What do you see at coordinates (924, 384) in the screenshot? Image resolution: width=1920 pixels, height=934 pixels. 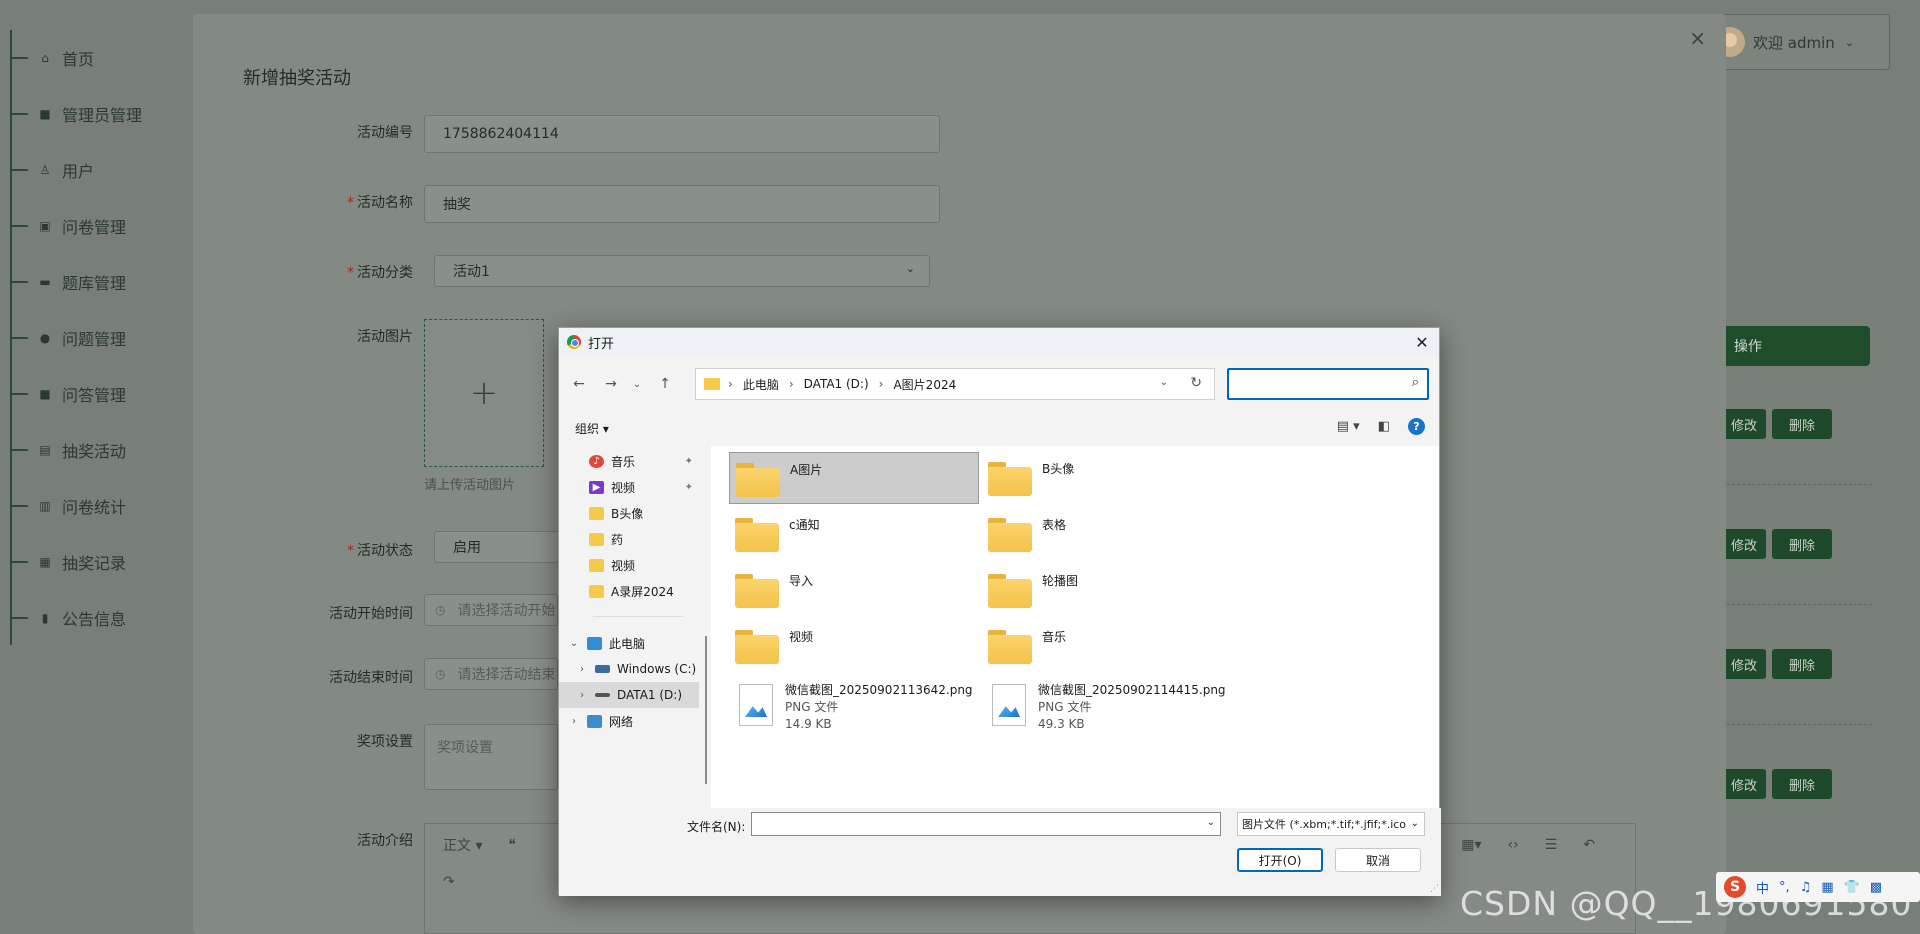 I see `breadcrumb-folder: A图片2024` at bounding box center [924, 384].